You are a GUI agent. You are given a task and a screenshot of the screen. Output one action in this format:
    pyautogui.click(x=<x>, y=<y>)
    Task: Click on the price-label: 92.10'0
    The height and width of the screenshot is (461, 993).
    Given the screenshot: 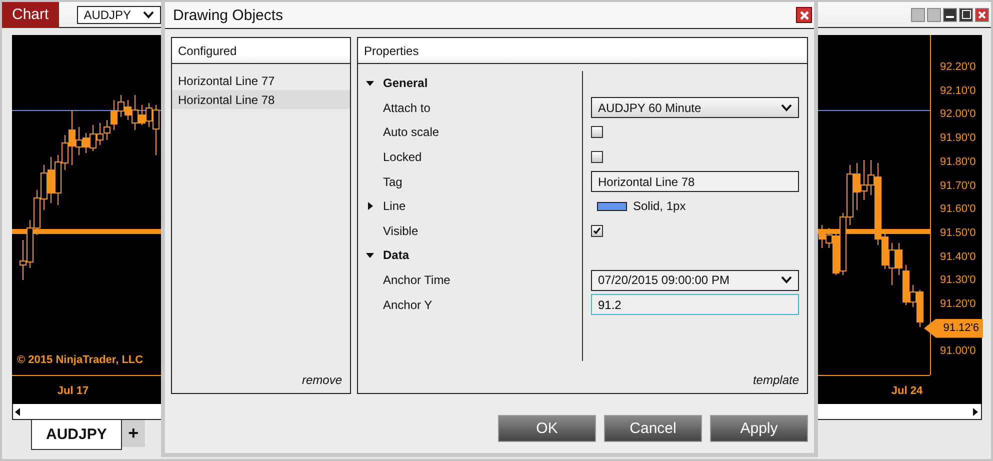 What is the action you would take?
    pyautogui.click(x=958, y=90)
    